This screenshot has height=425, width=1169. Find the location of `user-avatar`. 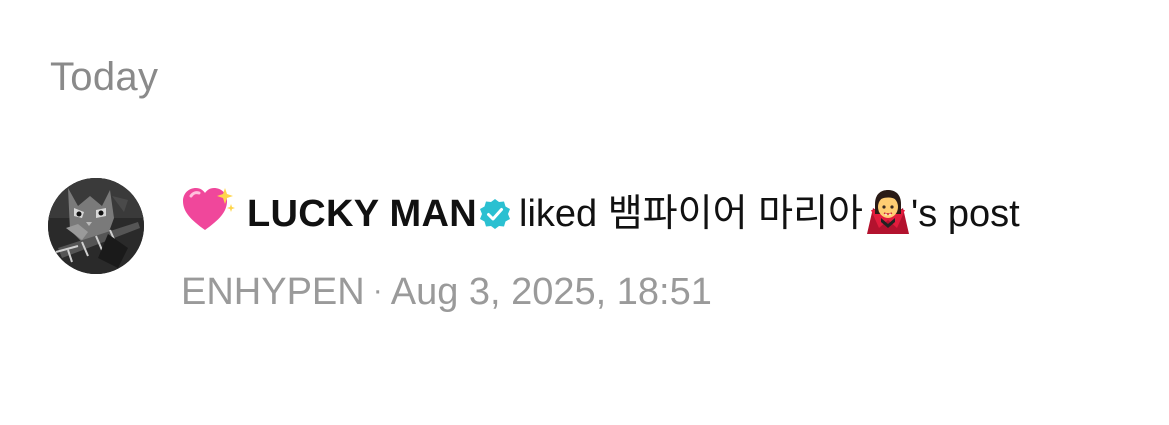

user-avatar is located at coordinates (96, 226).